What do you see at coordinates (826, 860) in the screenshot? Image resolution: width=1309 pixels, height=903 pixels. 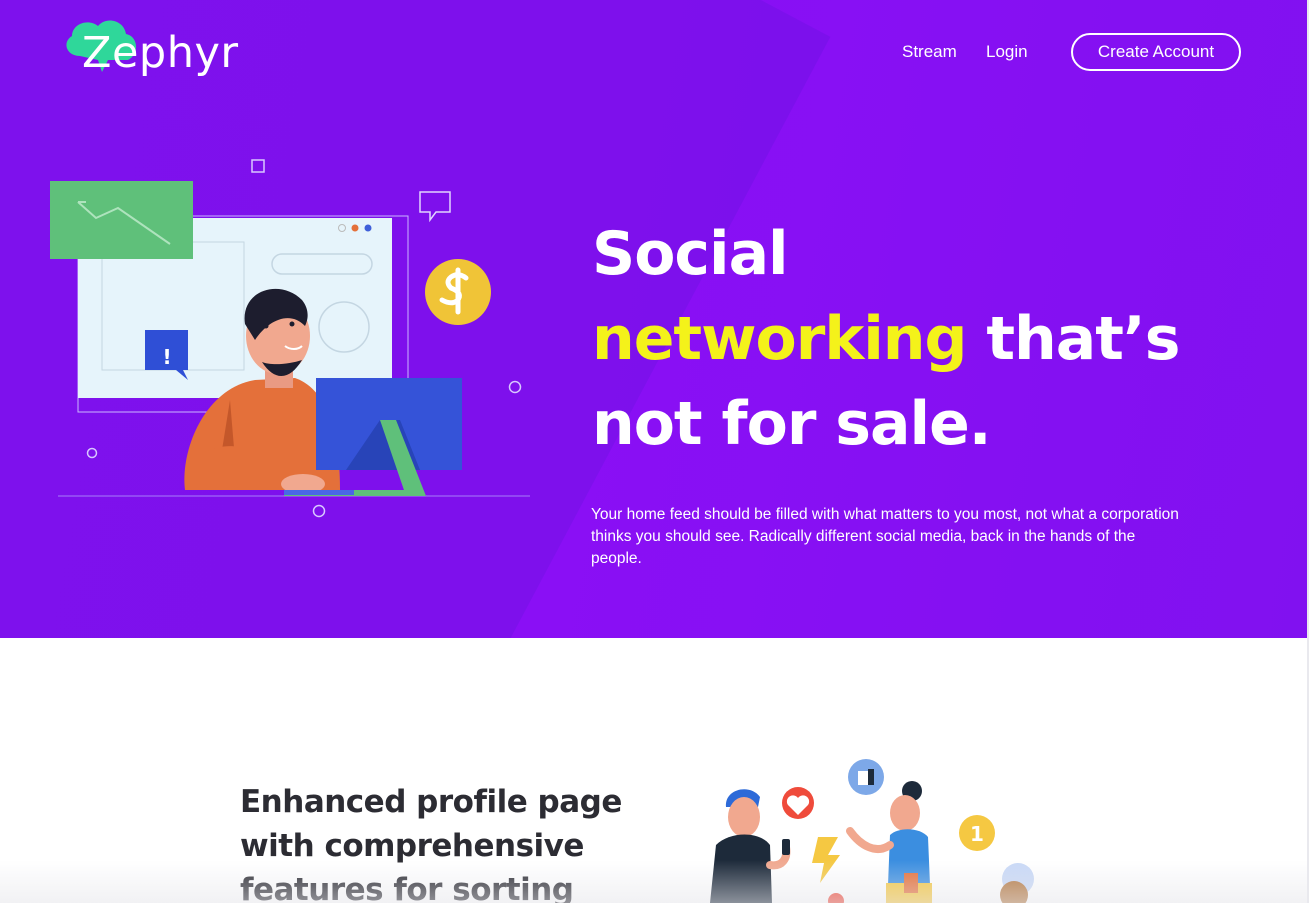 I see `lightning-icon` at bounding box center [826, 860].